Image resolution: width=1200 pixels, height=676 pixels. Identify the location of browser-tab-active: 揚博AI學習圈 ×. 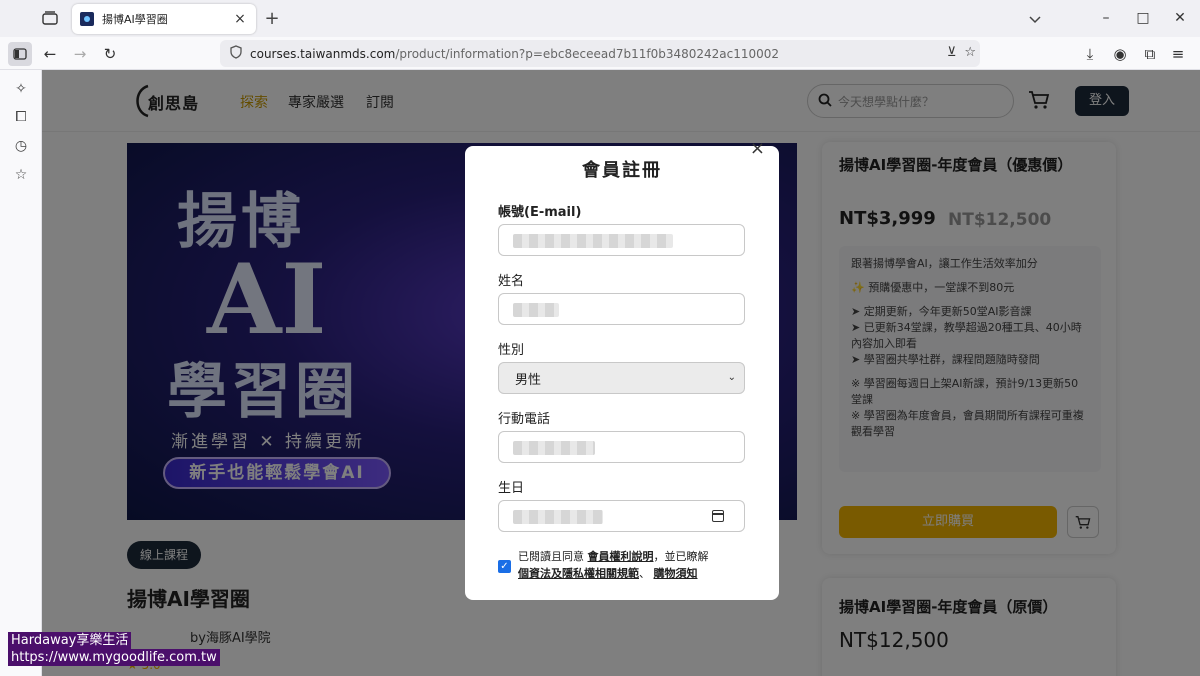
(164, 19).